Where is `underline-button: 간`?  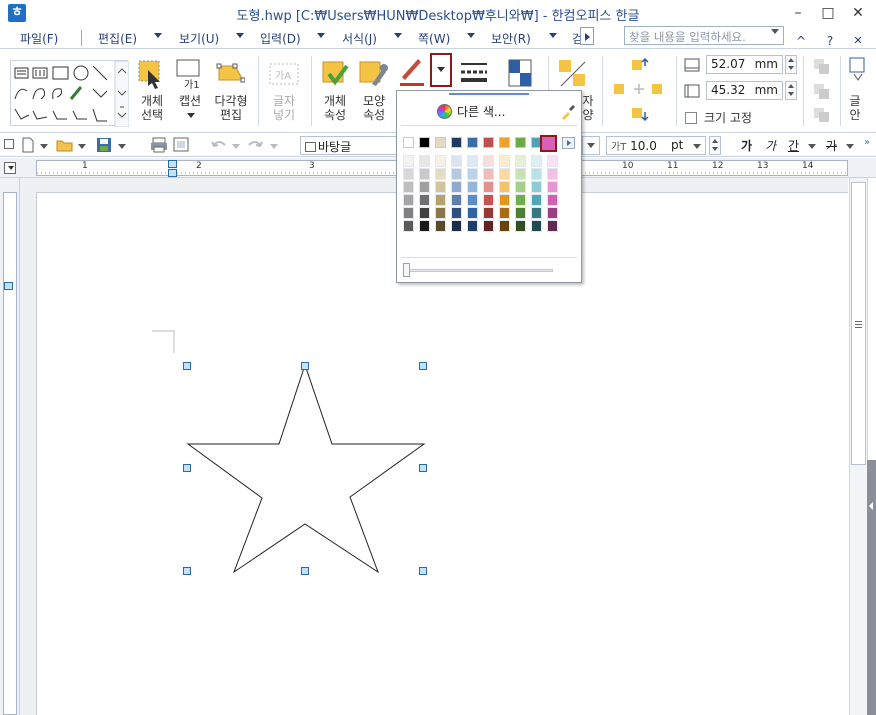 underline-button: 간 is located at coordinates (793, 145).